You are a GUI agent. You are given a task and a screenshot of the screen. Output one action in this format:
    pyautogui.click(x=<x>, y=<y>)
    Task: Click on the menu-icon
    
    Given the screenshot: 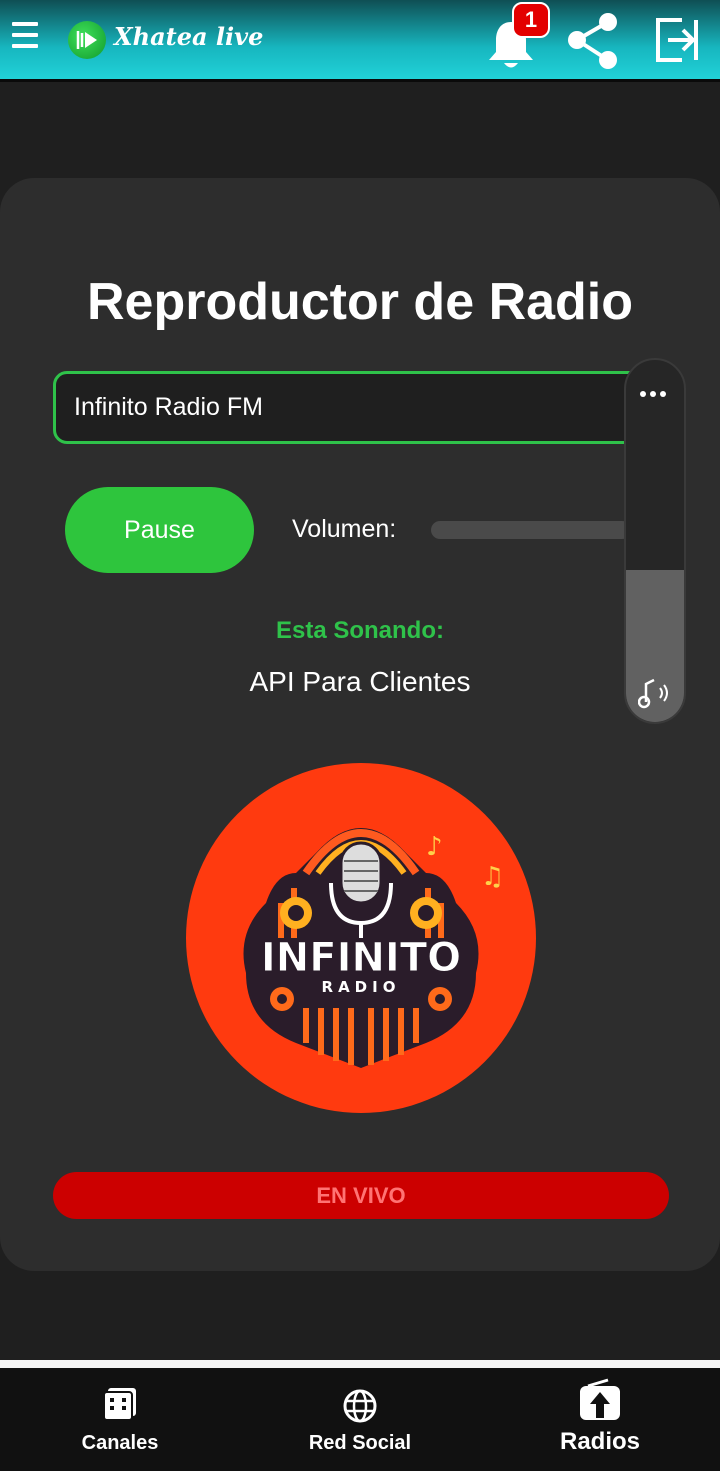 What is the action you would take?
    pyautogui.click(x=25, y=38)
    